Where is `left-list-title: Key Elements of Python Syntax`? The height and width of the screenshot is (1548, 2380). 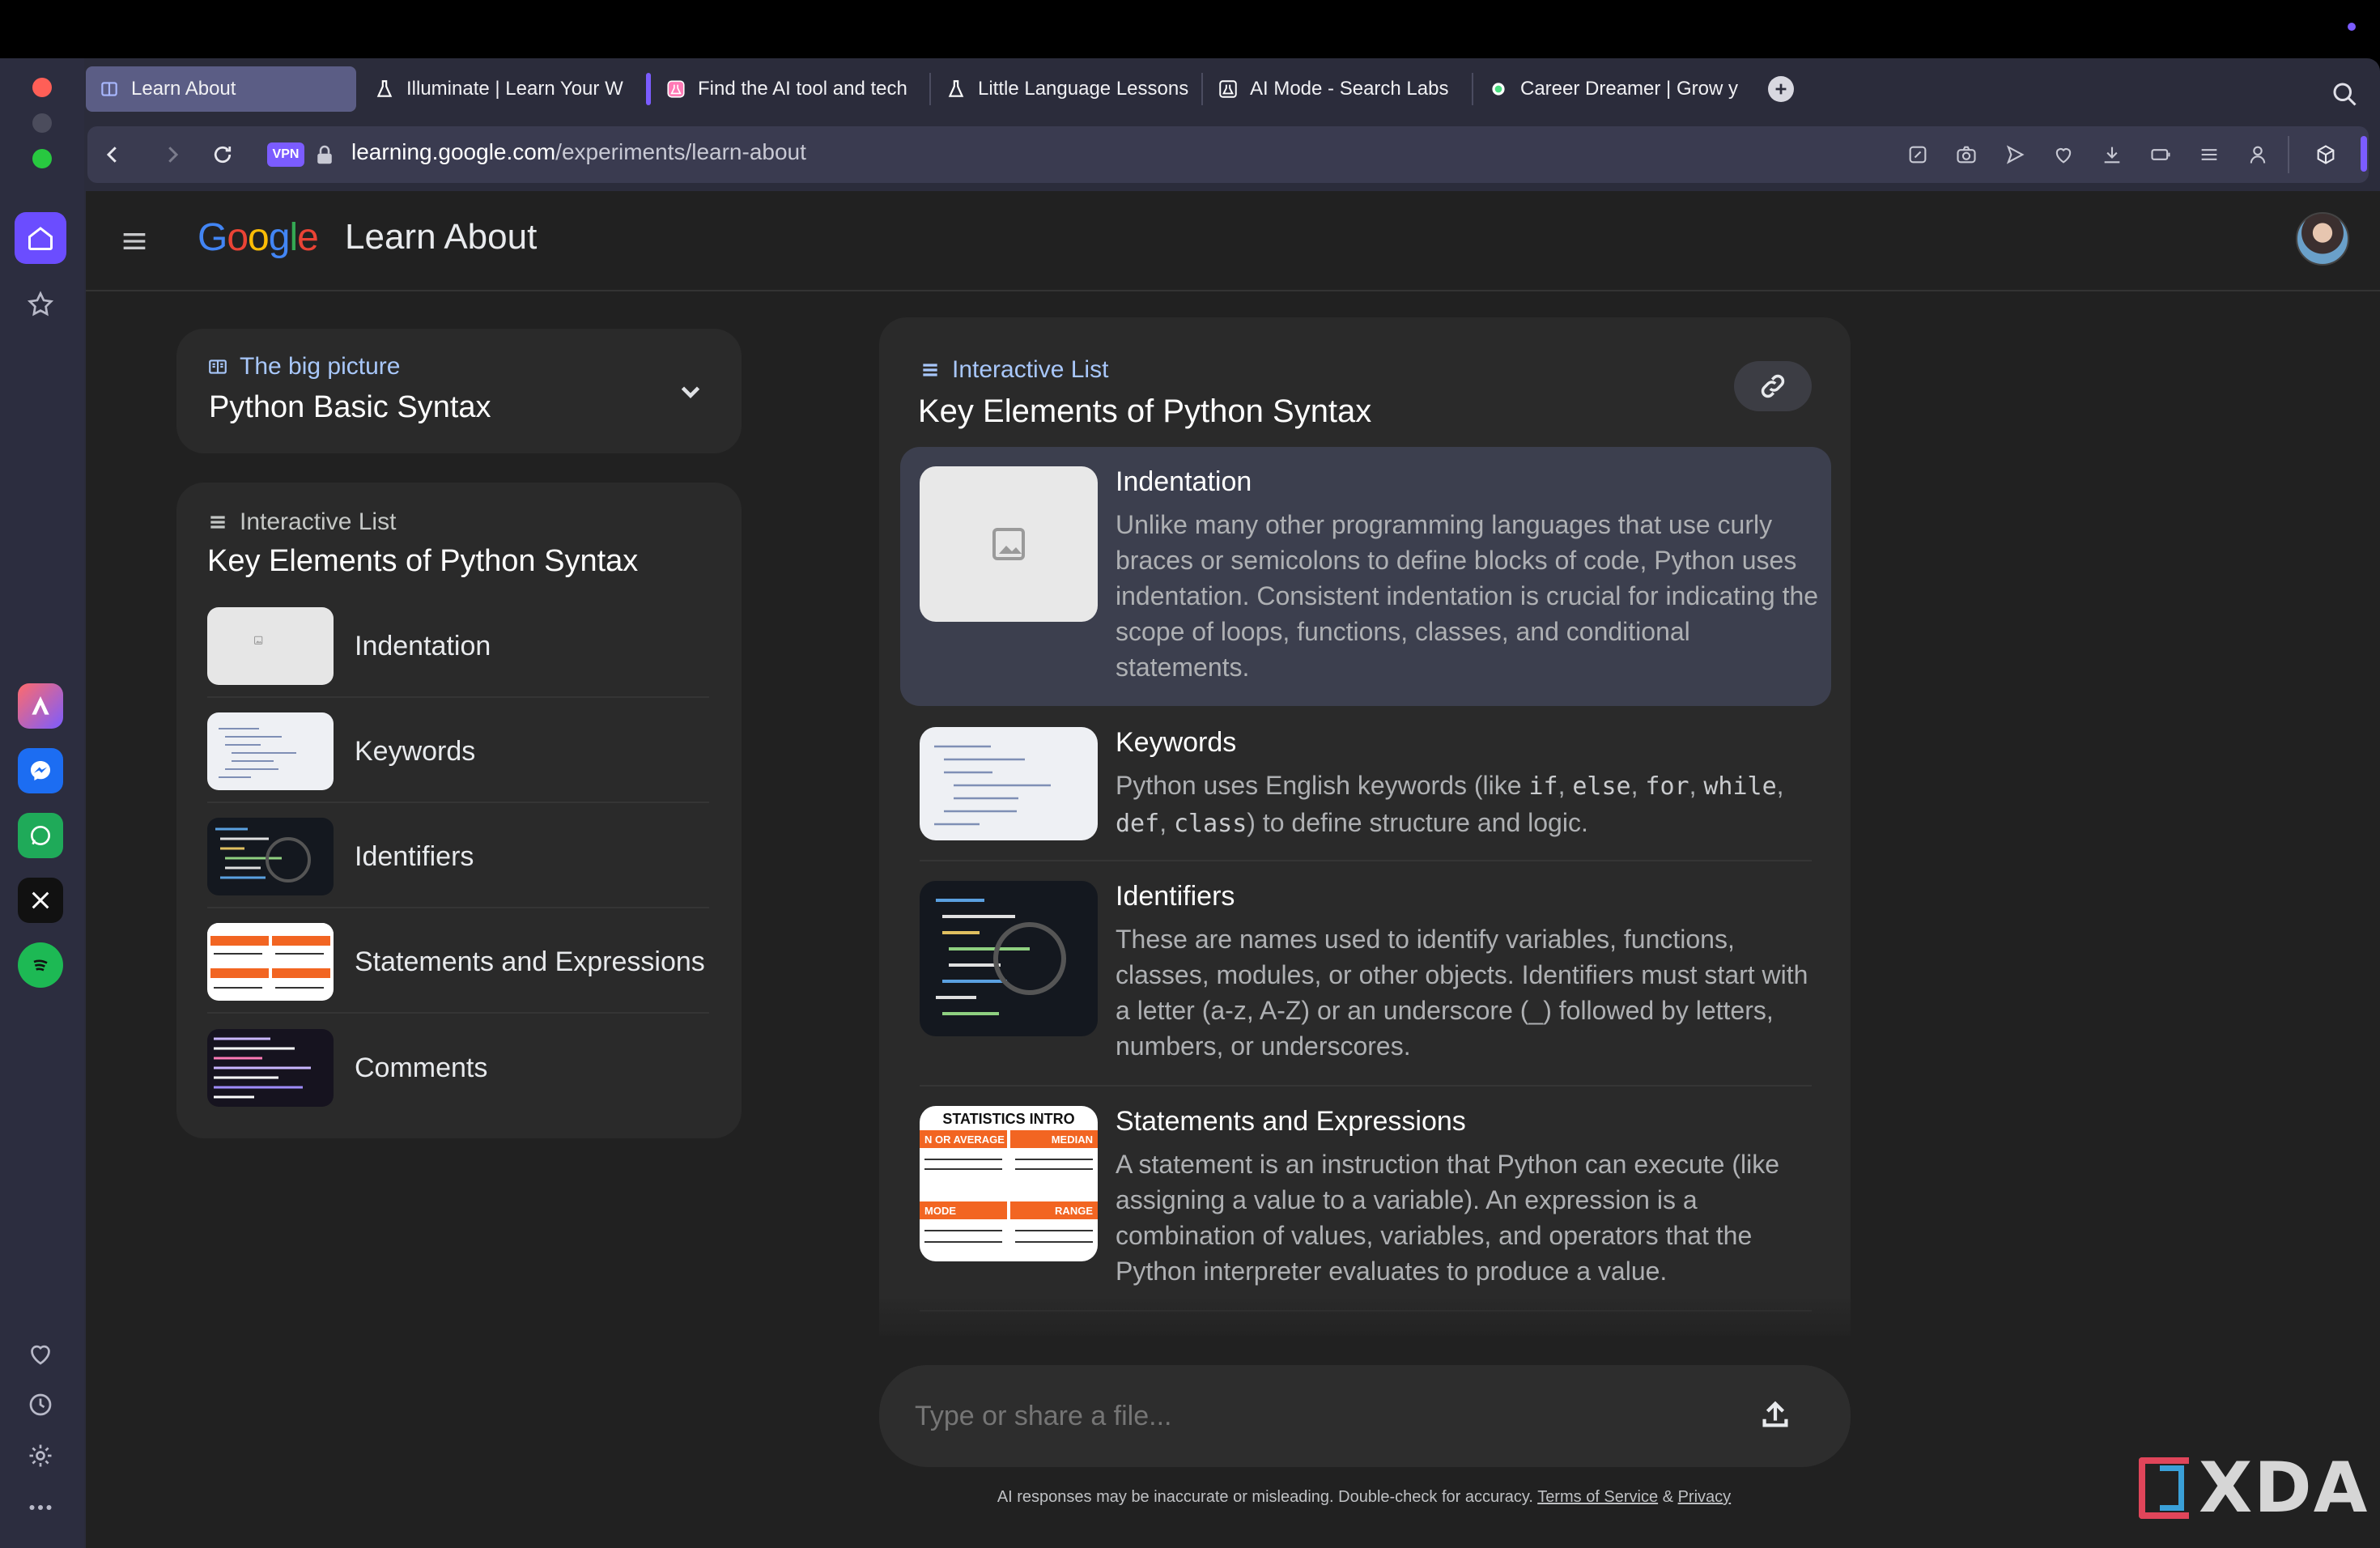
left-list-title: Key Elements of Python Syntax is located at coordinates (423, 561).